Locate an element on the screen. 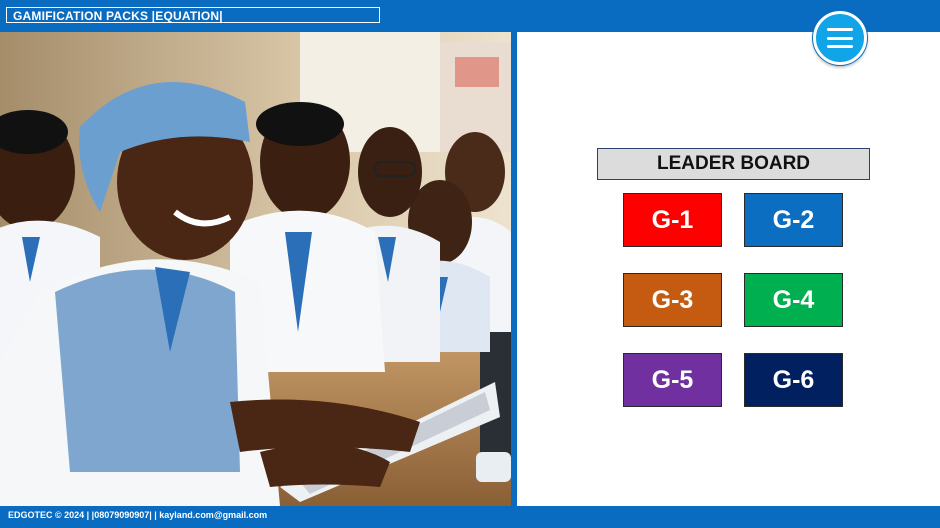 The image size is (940, 528). page-title: GAMIFICATION PACKS |EQUATION| is located at coordinates (193, 15).